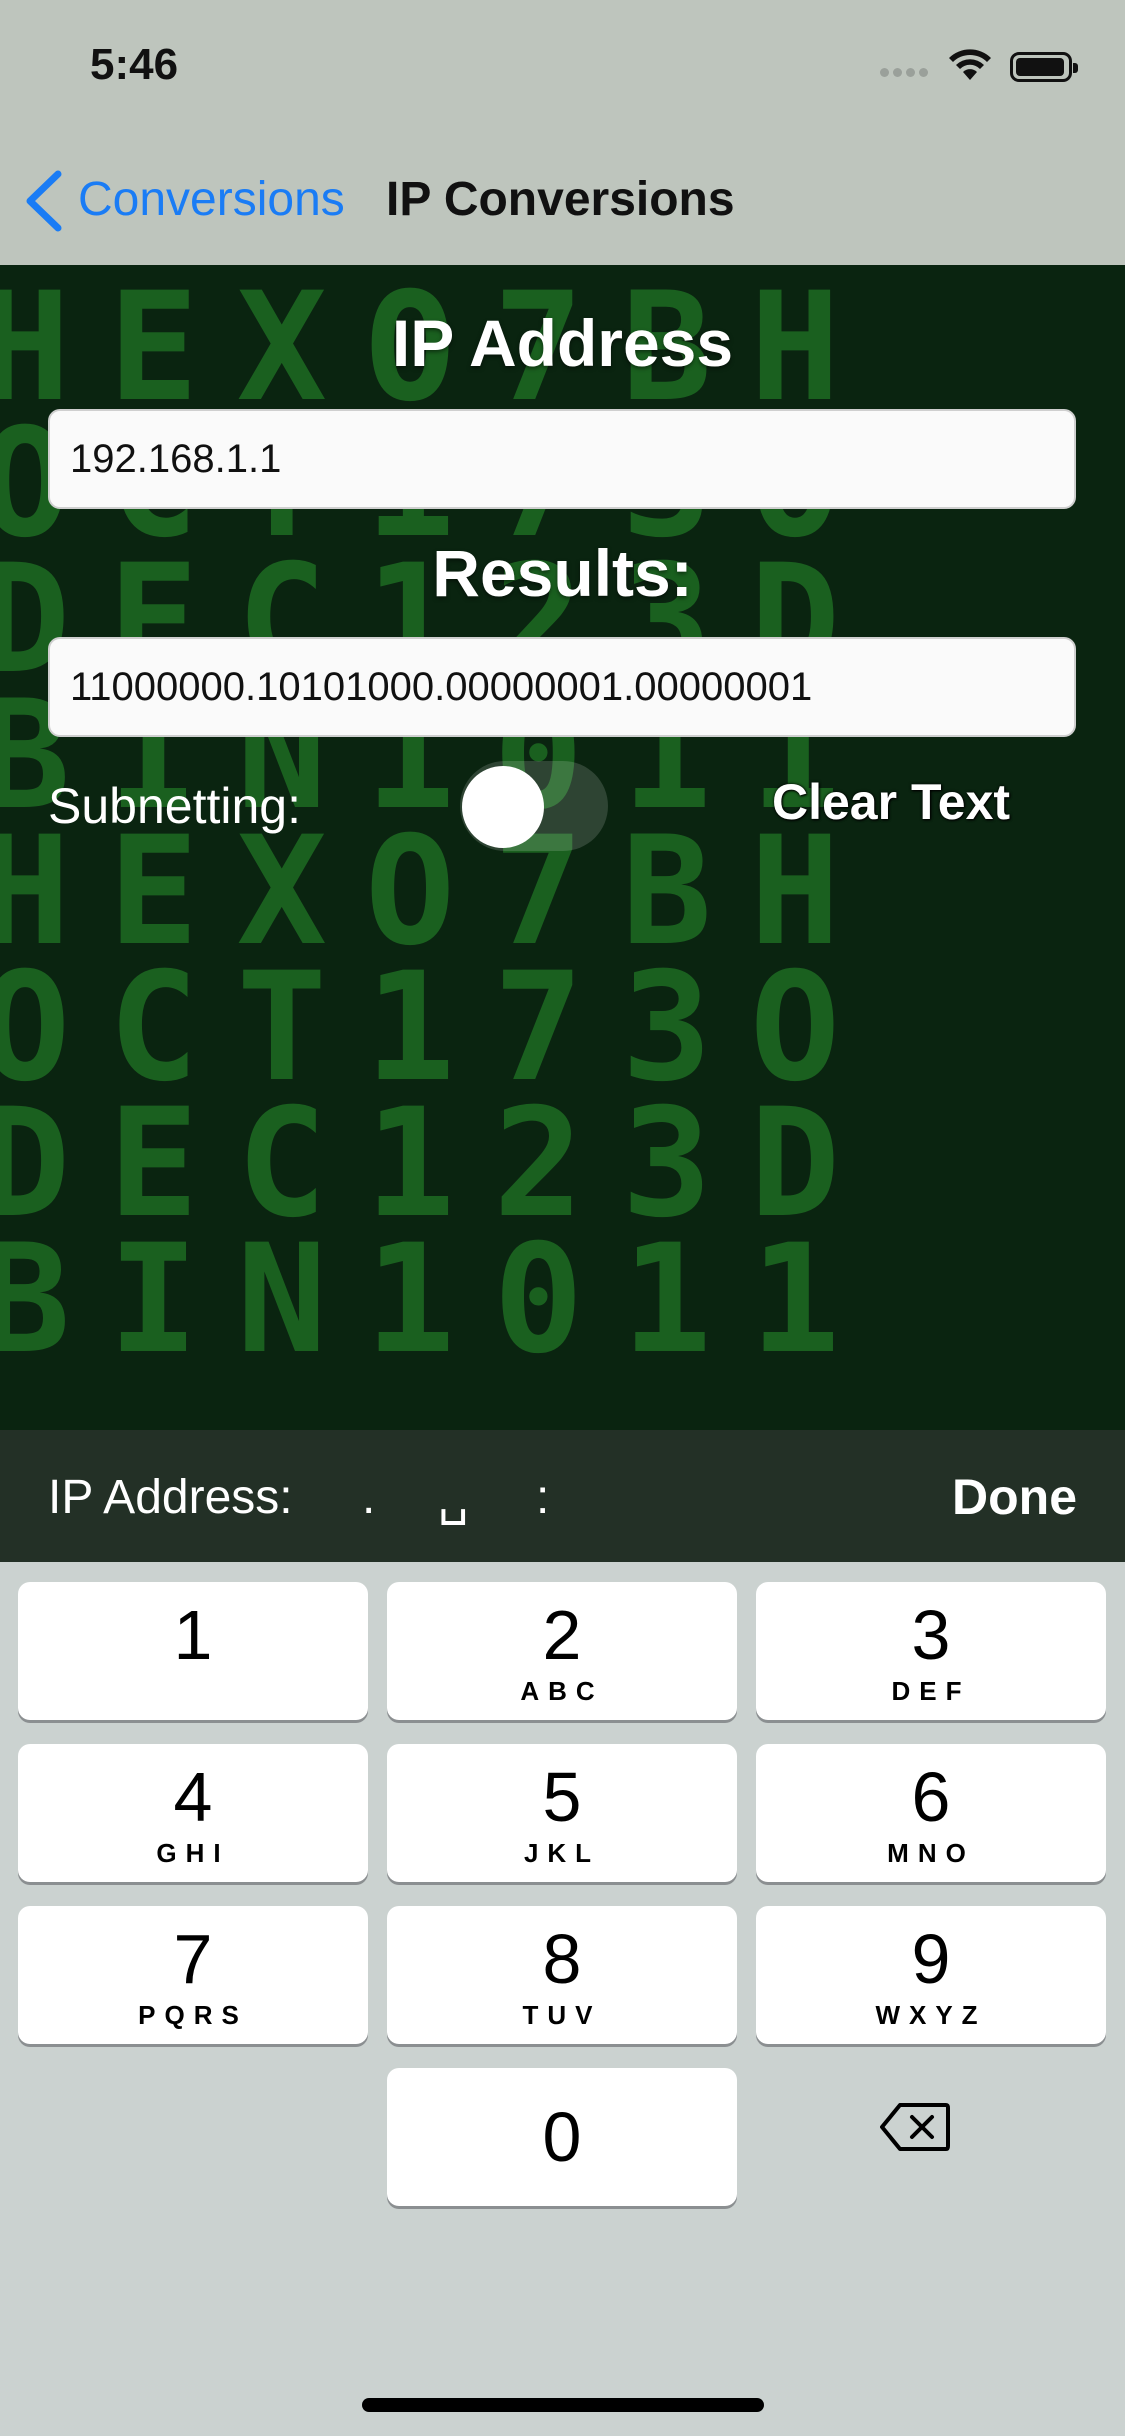 Image resolution: width=1125 pixels, height=2436 pixels. I want to click on page-title: IP Conversions, so click(560, 199).